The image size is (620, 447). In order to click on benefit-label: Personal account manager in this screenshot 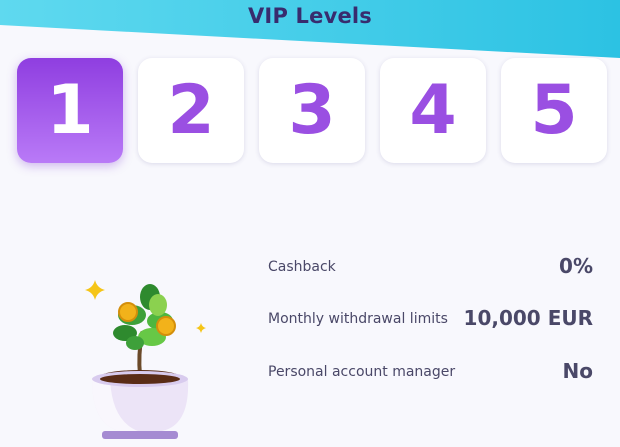, I will do `click(362, 372)`.